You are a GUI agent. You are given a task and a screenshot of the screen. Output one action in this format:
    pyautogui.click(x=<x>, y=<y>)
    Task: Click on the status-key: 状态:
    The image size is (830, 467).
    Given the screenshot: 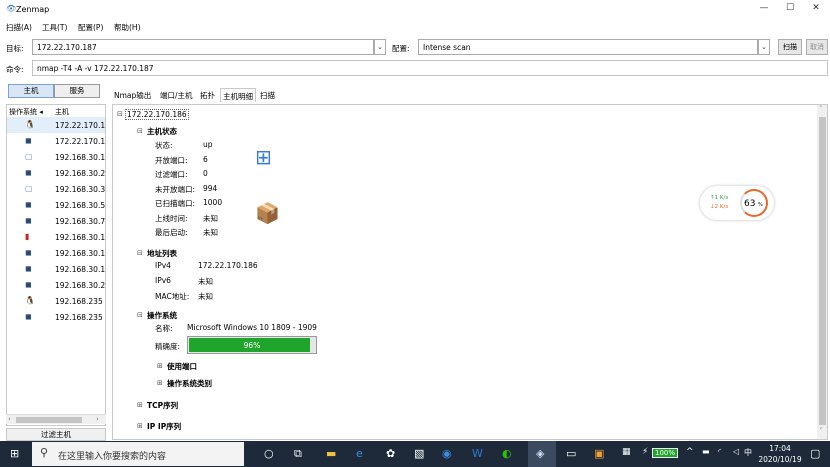 What is the action you would take?
    pyautogui.click(x=164, y=145)
    